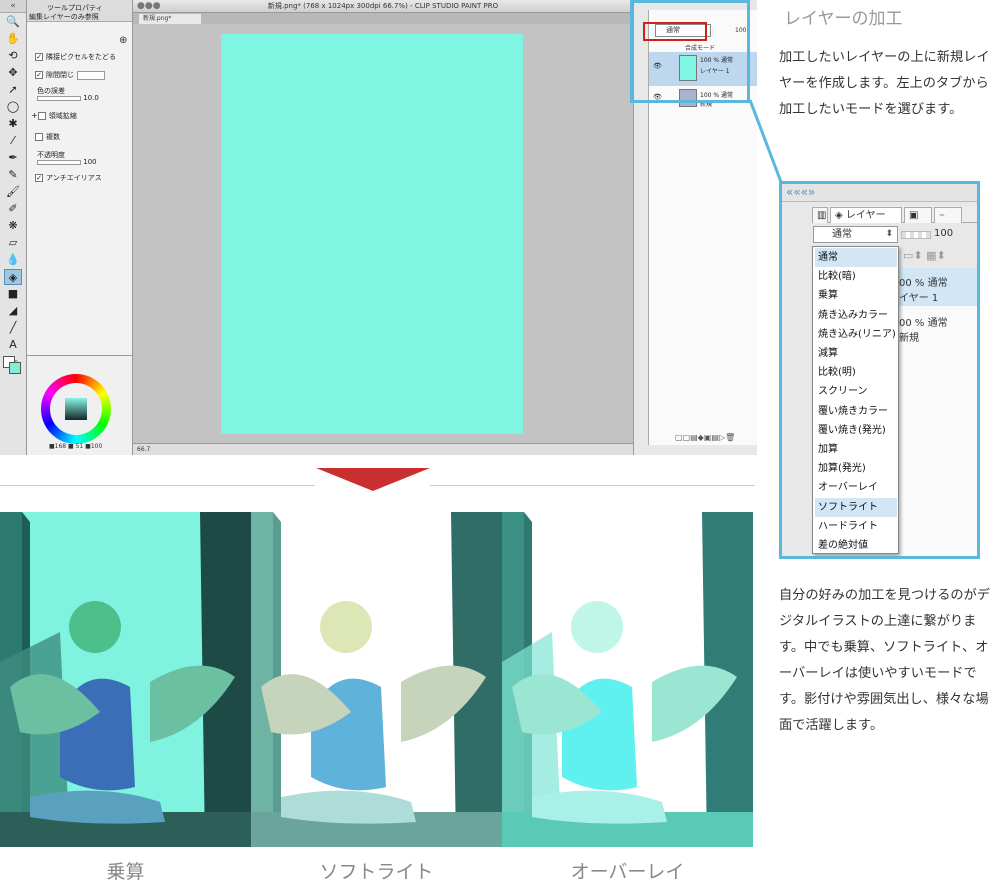  Describe the element at coordinates (592, 485) in the screenshot. I see `divider-right` at that location.